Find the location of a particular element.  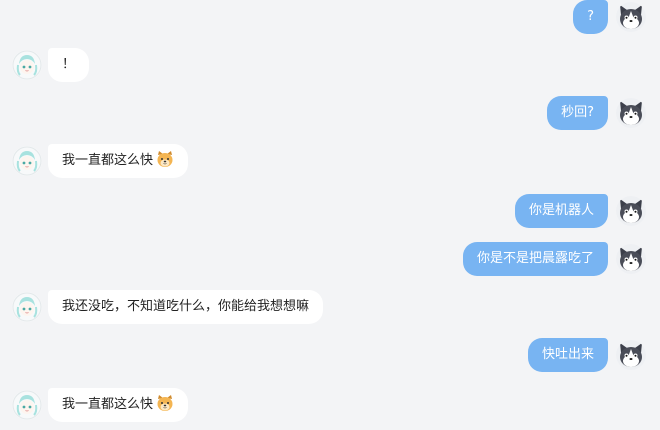

message-text: 你是机器人 is located at coordinates (561, 210).